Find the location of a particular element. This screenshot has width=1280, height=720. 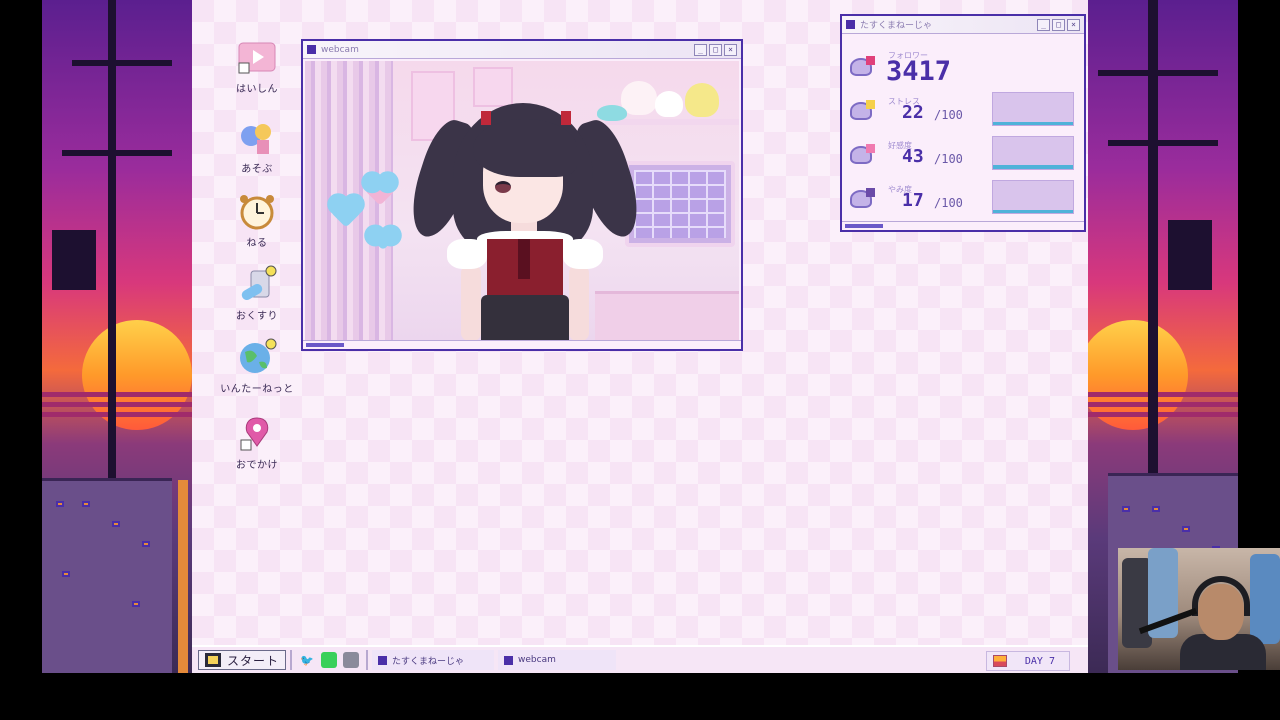

stress-row is located at coordinates (862, 109).